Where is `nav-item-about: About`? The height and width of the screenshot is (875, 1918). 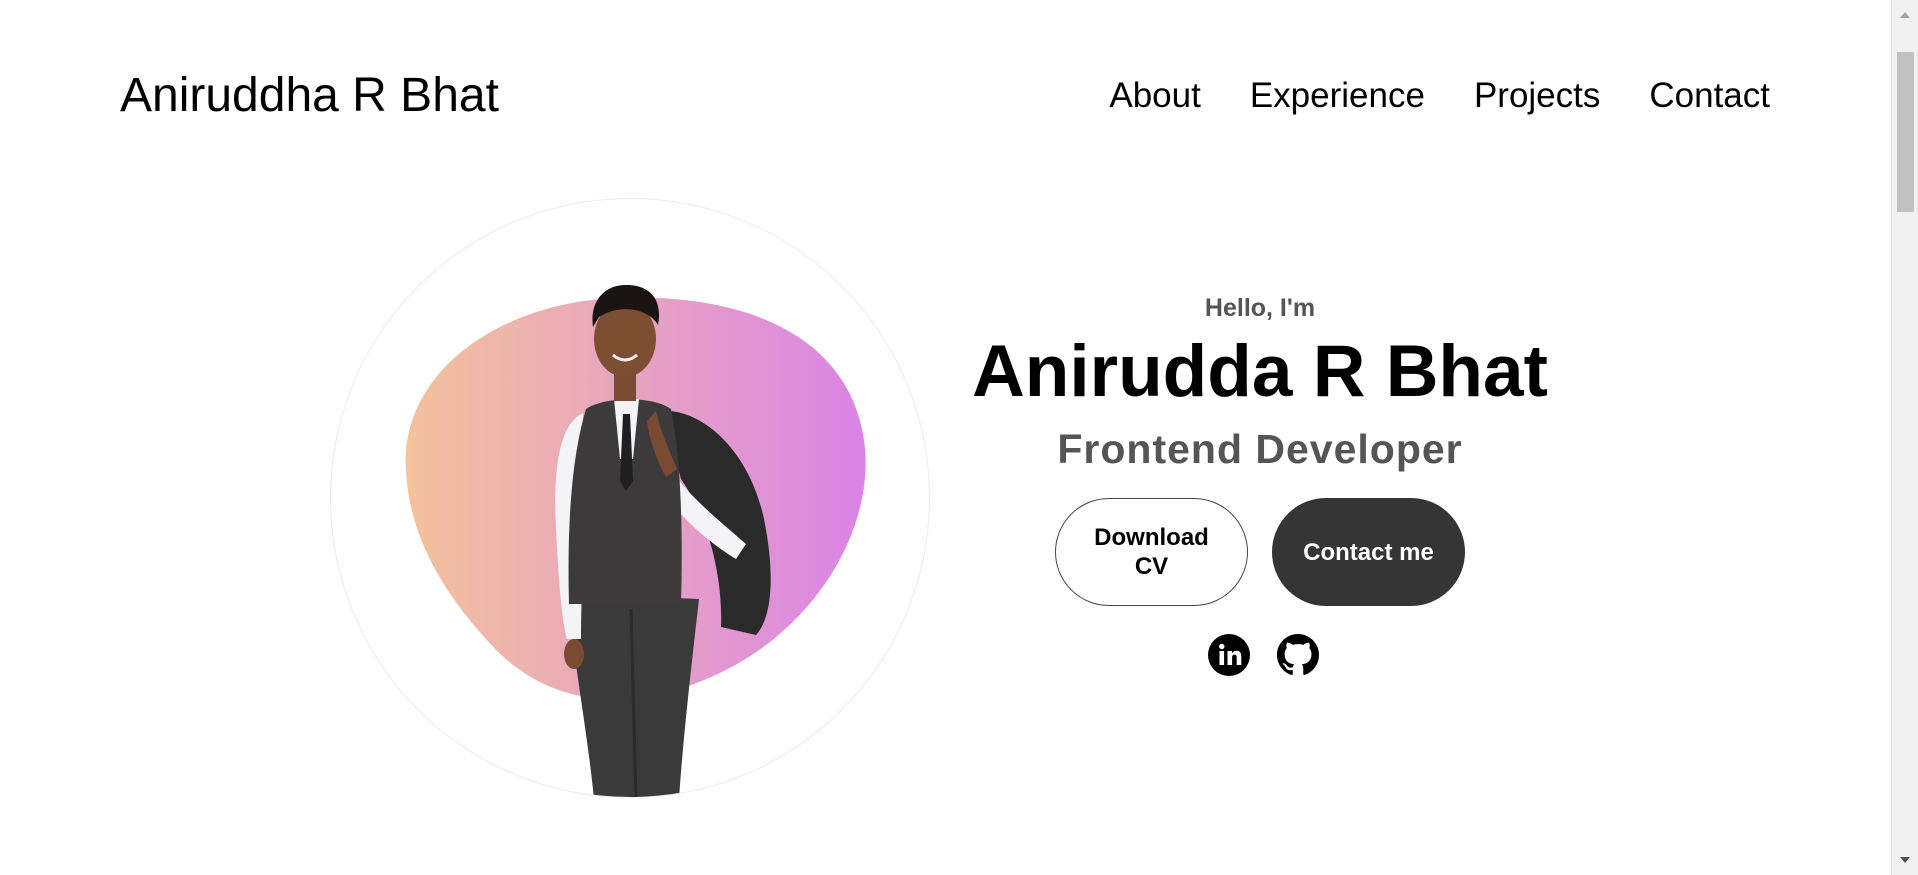 nav-item-about: About is located at coordinates (1154, 96).